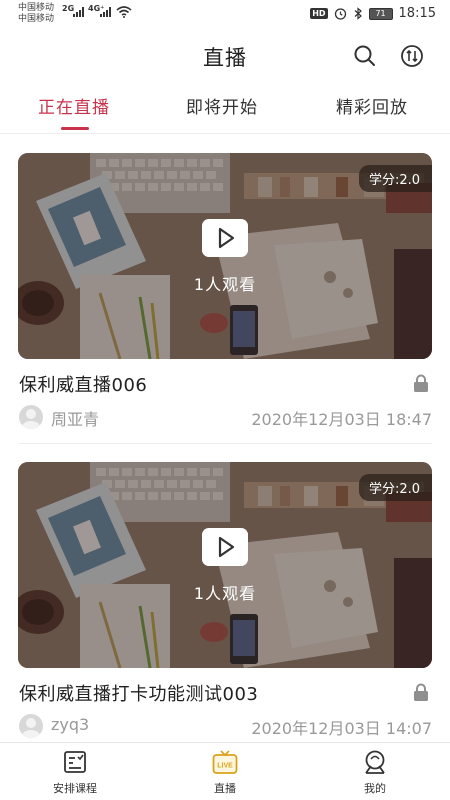 The width and height of the screenshot is (450, 800). Describe the element at coordinates (75, 128) in the screenshot. I see `tab-indicator` at that location.